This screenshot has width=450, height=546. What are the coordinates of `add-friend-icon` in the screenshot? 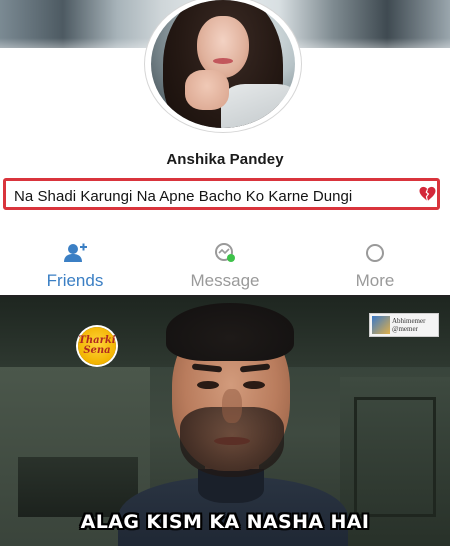 It's located at (75, 252).